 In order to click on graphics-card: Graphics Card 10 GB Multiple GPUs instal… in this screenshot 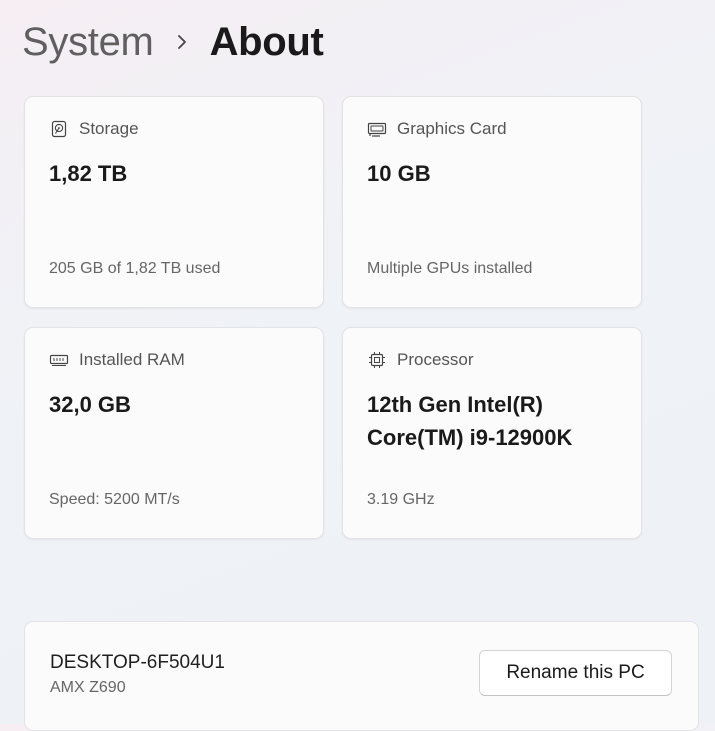, I will do `click(492, 202)`.